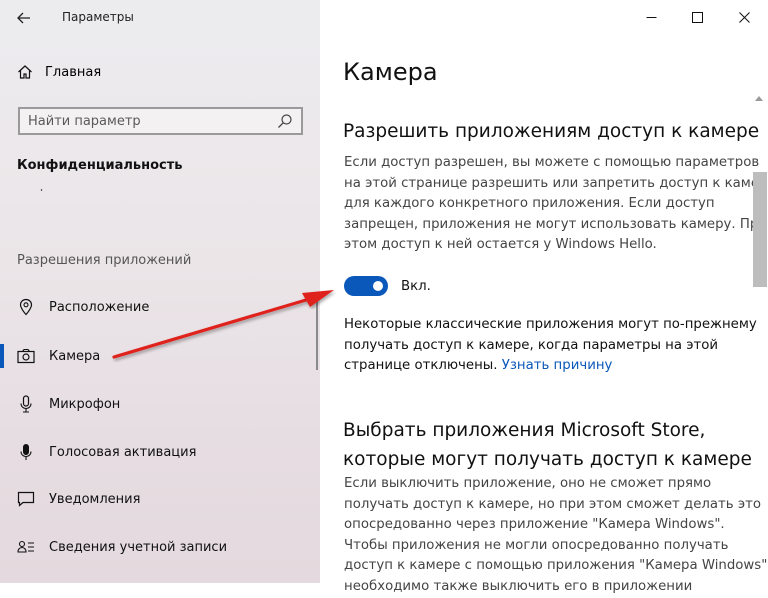 The width and height of the screenshot is (768, 598). Describe the element at coordinates (26, 547) in the screenshot. I see `account-info-icon` at that location.